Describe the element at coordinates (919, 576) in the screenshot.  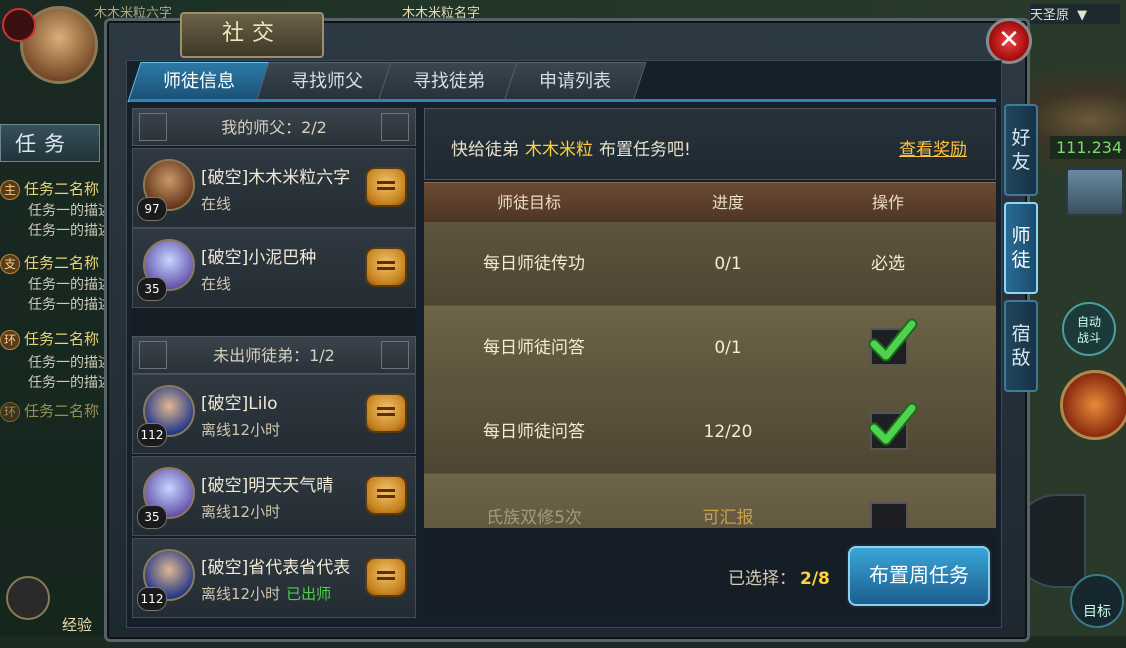
I see `assign-weekly-task-button: 布置周任务` at that location.